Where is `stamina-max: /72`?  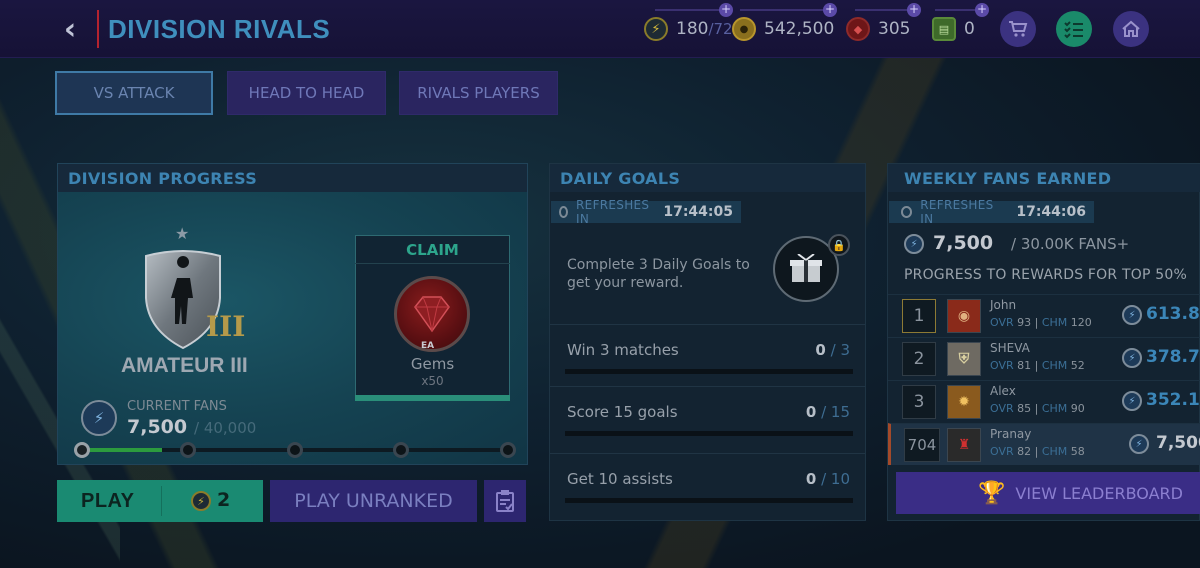
stamina-max: /72 is located at coordinates (720, 29).